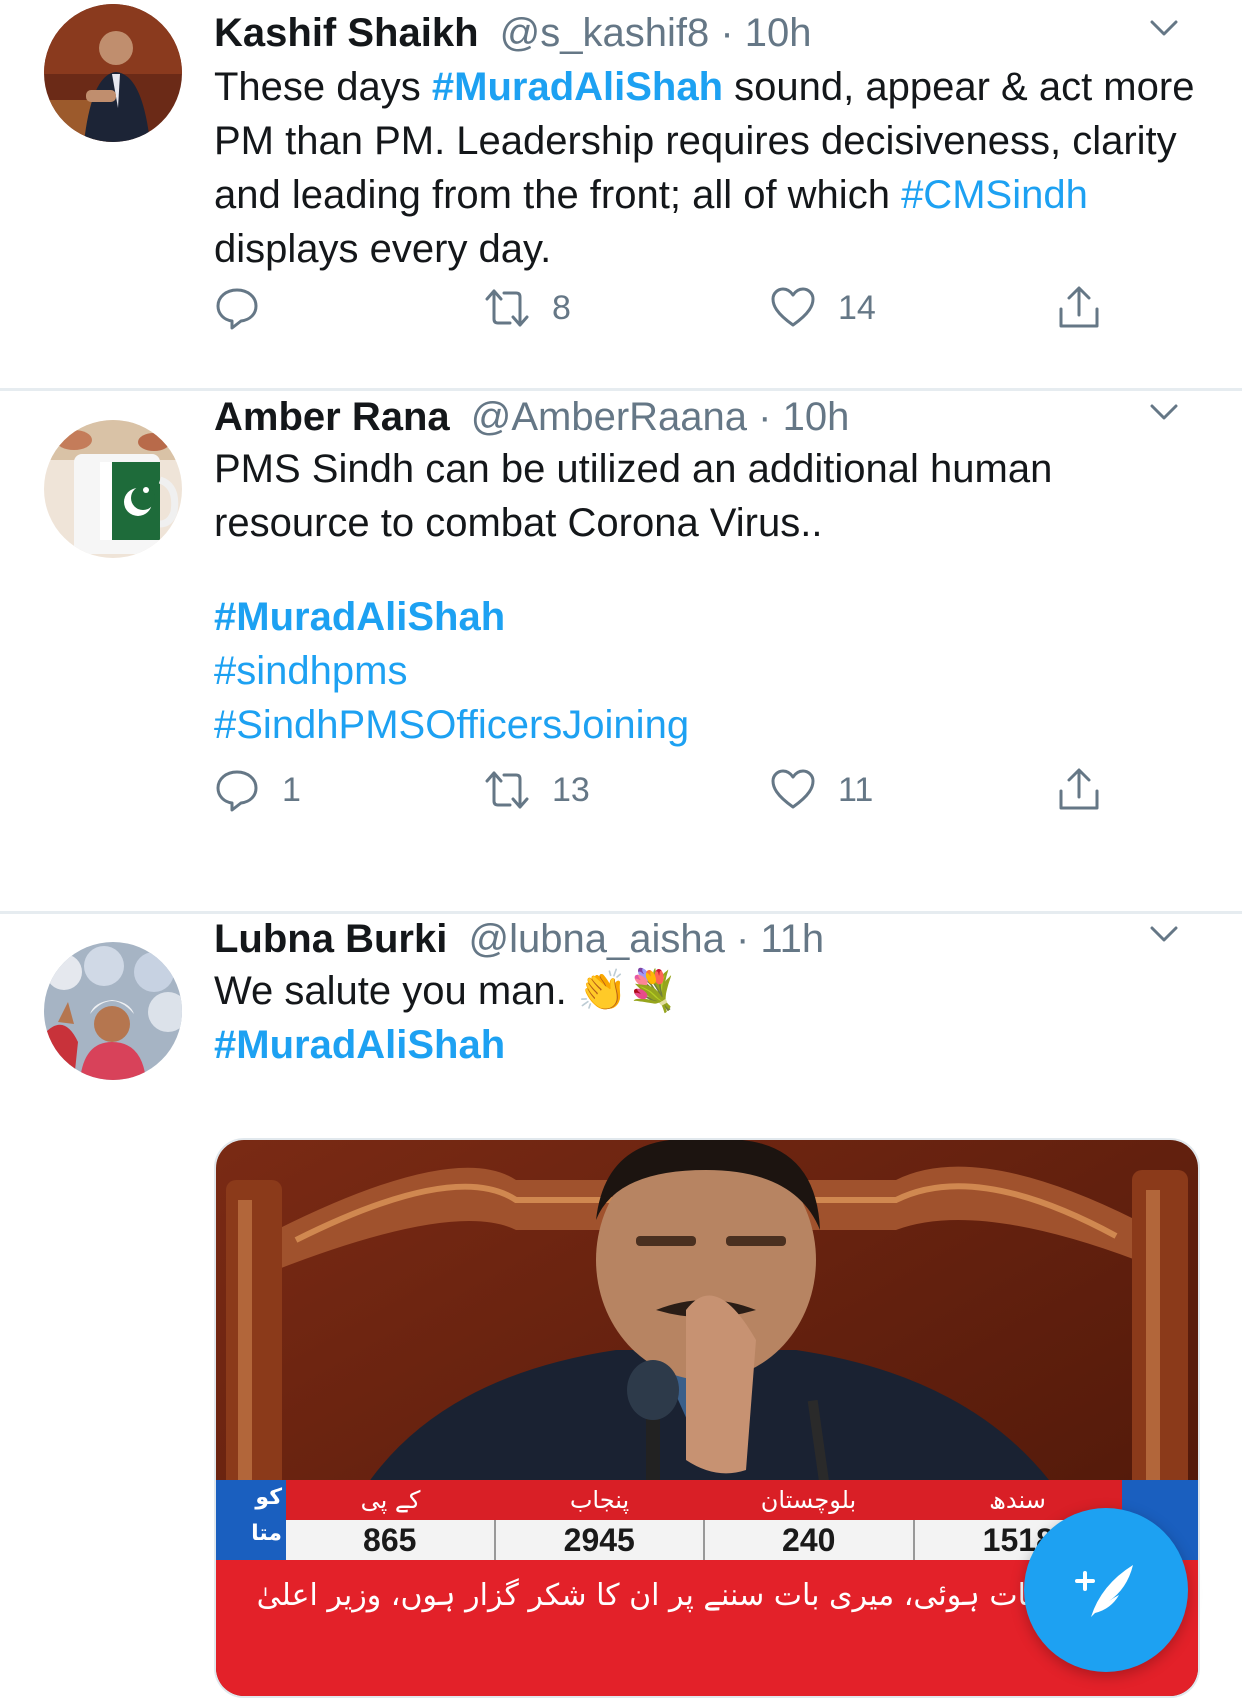  Describe the element at coordinates (609, 417) in the screenshot. I see `handle: @AmberRaana` at that location.